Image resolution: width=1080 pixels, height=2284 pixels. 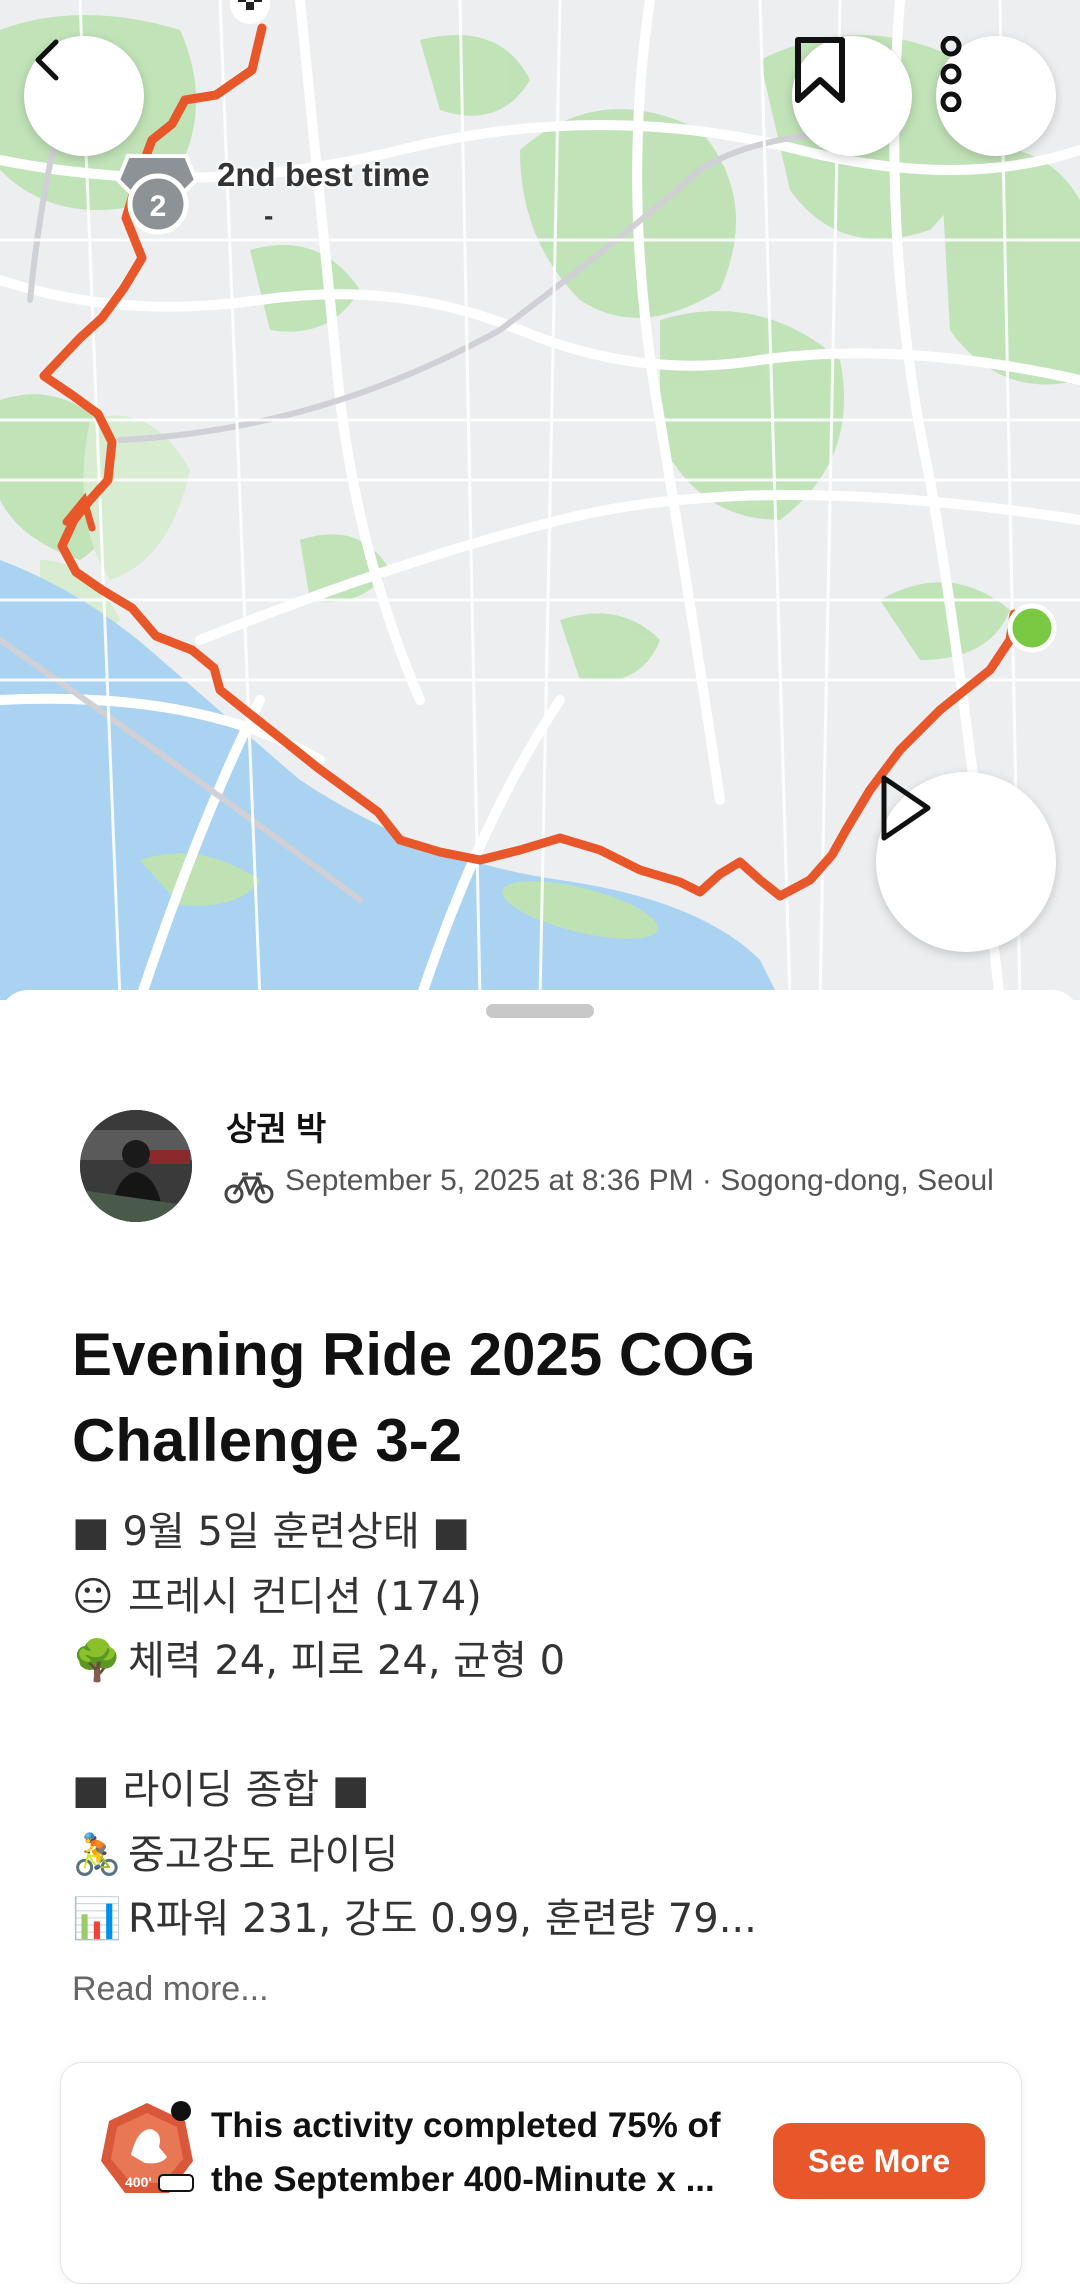 I want to click on description-line: 🚴 중고강도 라이딩, so click(x=235, y=1854).